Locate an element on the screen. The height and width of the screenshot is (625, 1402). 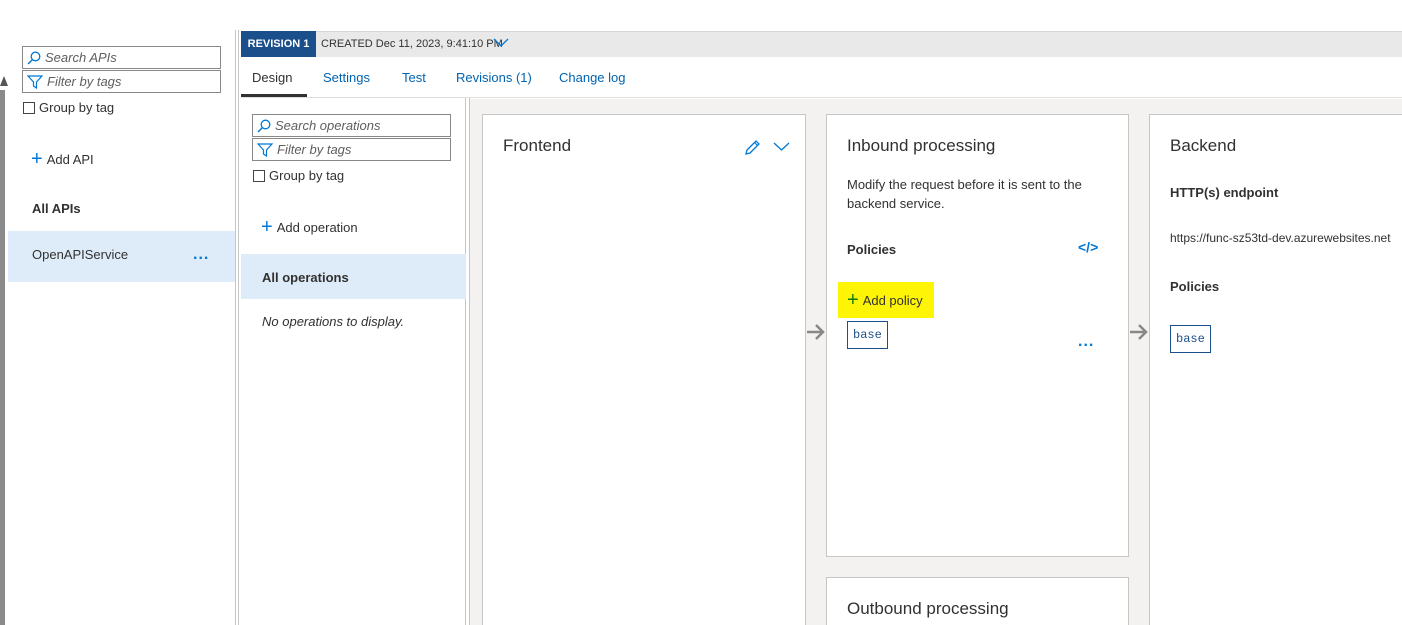
group-by-tag-checkbox-operations: Group by tag is located at coordinates (298, 175).